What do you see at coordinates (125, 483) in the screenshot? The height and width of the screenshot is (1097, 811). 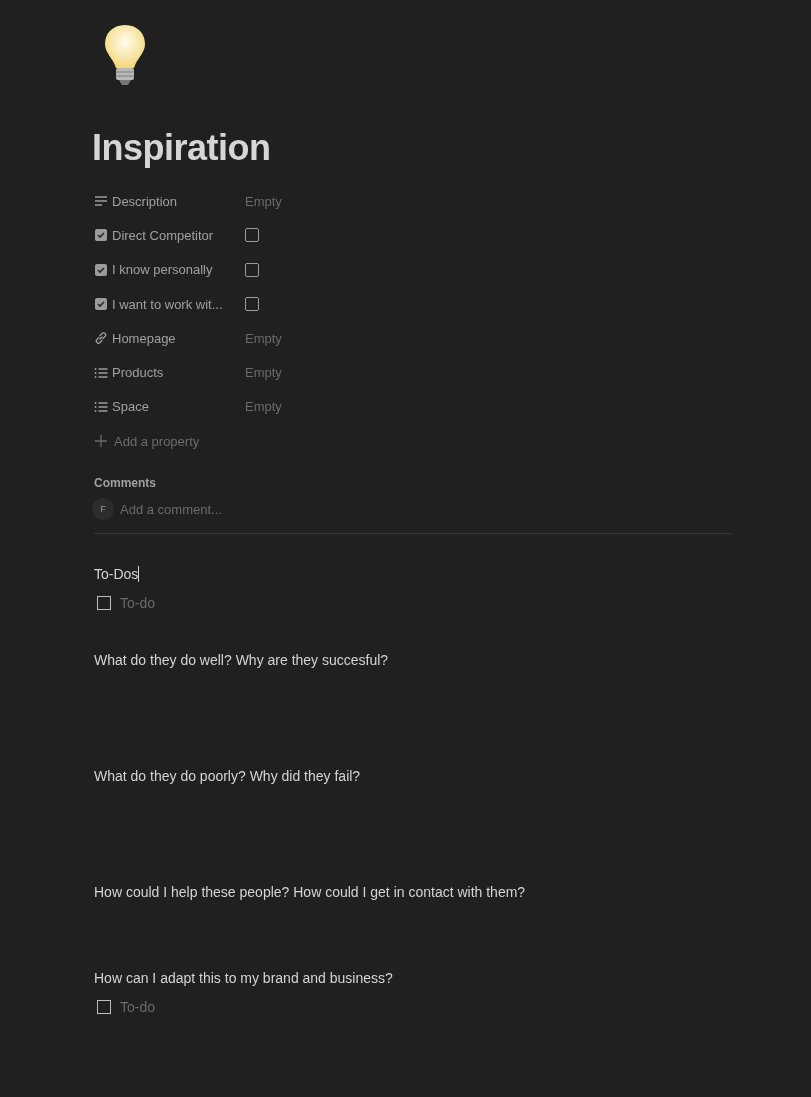 I see `comments-heading: Comments` at bounding box center [125, 483].